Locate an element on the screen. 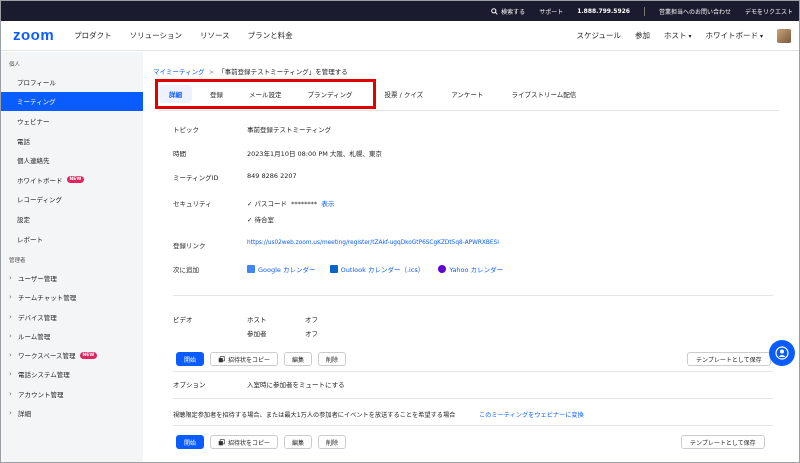 The width and height of the screenshot is (800, 463). copy-invite-label: 招待状をコピー is located at coordinates (249, 443).